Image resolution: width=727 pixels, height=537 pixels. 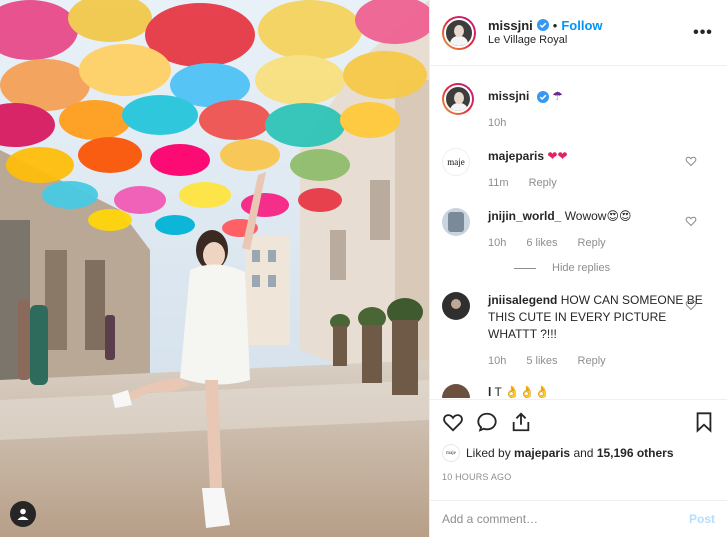 What do you see at coordinates (498, 183) in the screenshot?
I see `comment-time: 11m` at bounding box center [498, 183].